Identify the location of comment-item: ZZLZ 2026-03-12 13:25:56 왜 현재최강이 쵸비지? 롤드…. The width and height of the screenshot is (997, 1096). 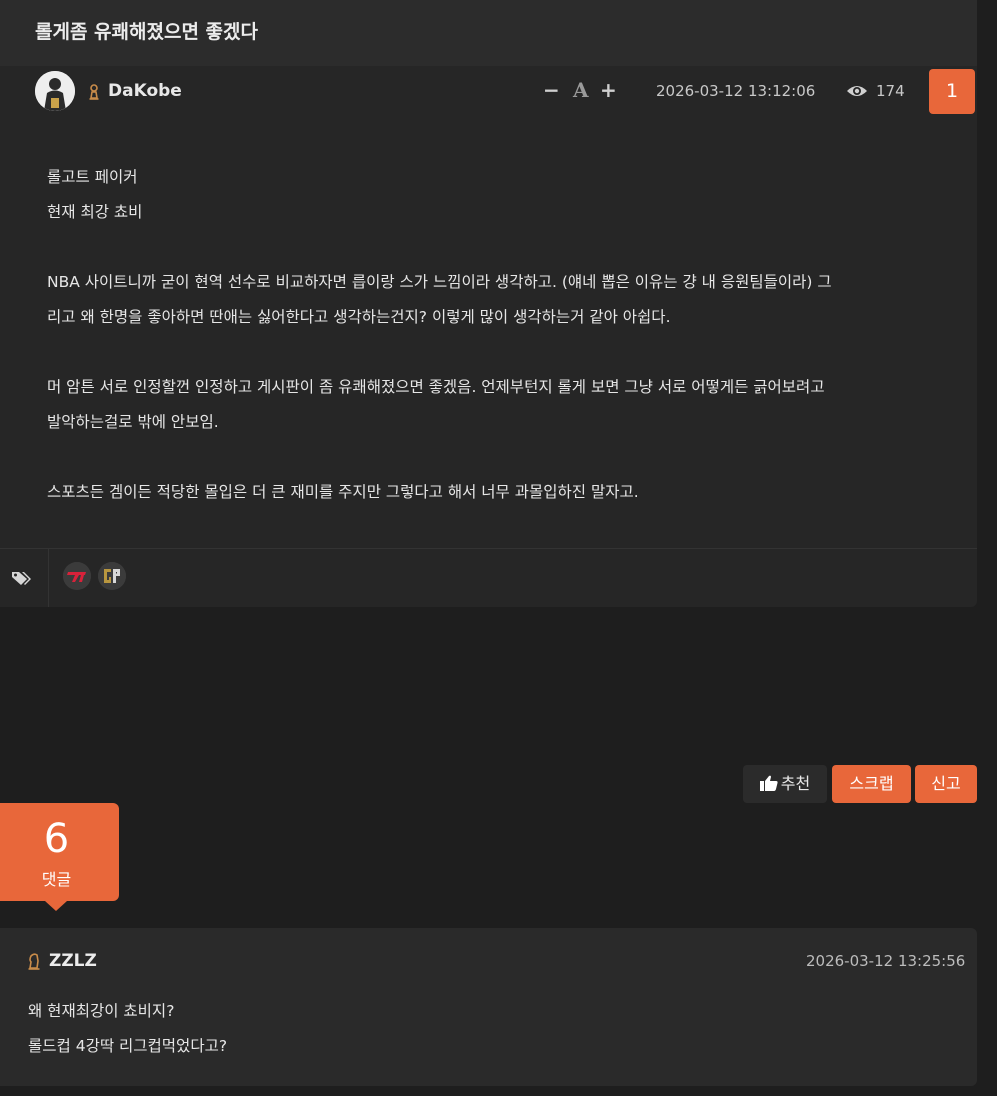
(488, 1007).